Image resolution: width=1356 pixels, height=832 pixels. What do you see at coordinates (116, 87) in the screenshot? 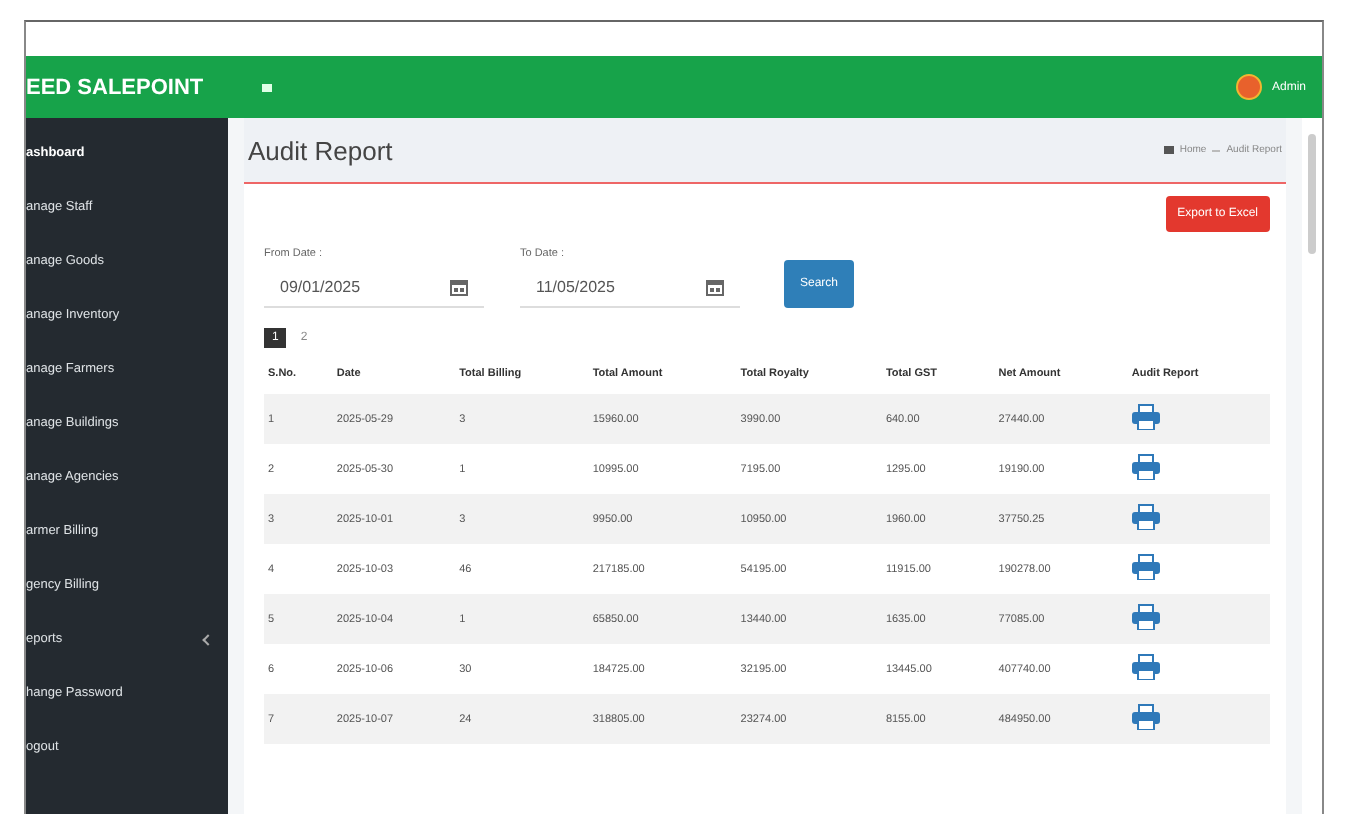
I see `brand-name: EED SALEPOINT` at bounding box center [116, 87].